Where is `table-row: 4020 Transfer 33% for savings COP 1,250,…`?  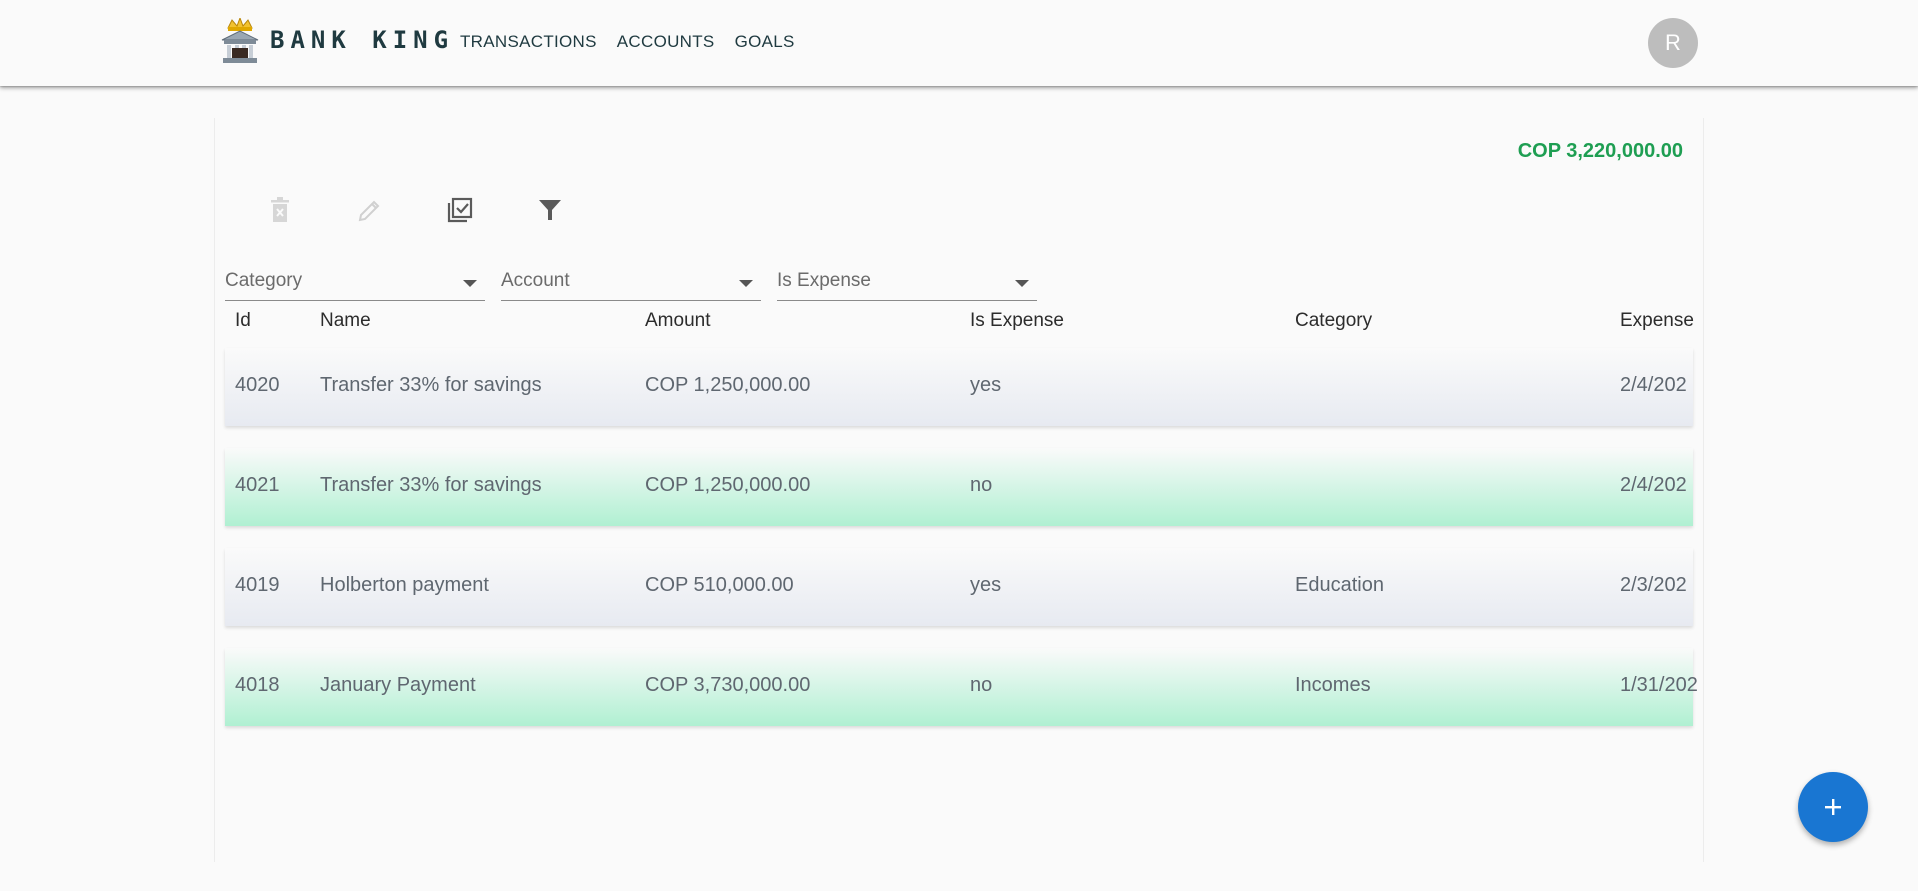 table-row: 4020 Transfer 33% for savings COP 1,250,… is located at coordinates (959, 387).